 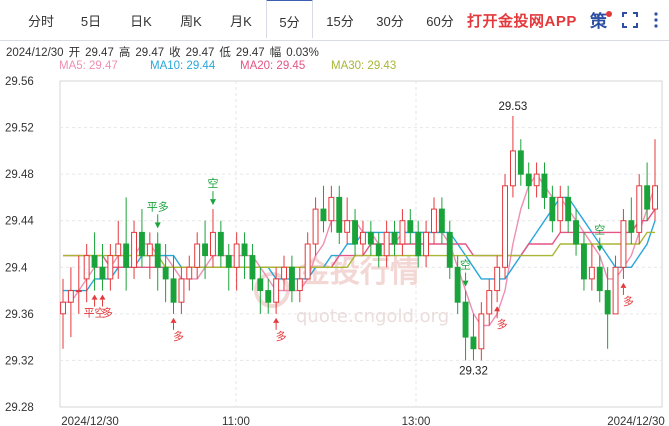 What do you see at coordinates (165, 52) in the screenshot?
I see `quote-summary: 2024/12/30 开 29.47 高 29.47 收 29.47 低 29.47 幅 0.03%` at bounding box center [165, 52].